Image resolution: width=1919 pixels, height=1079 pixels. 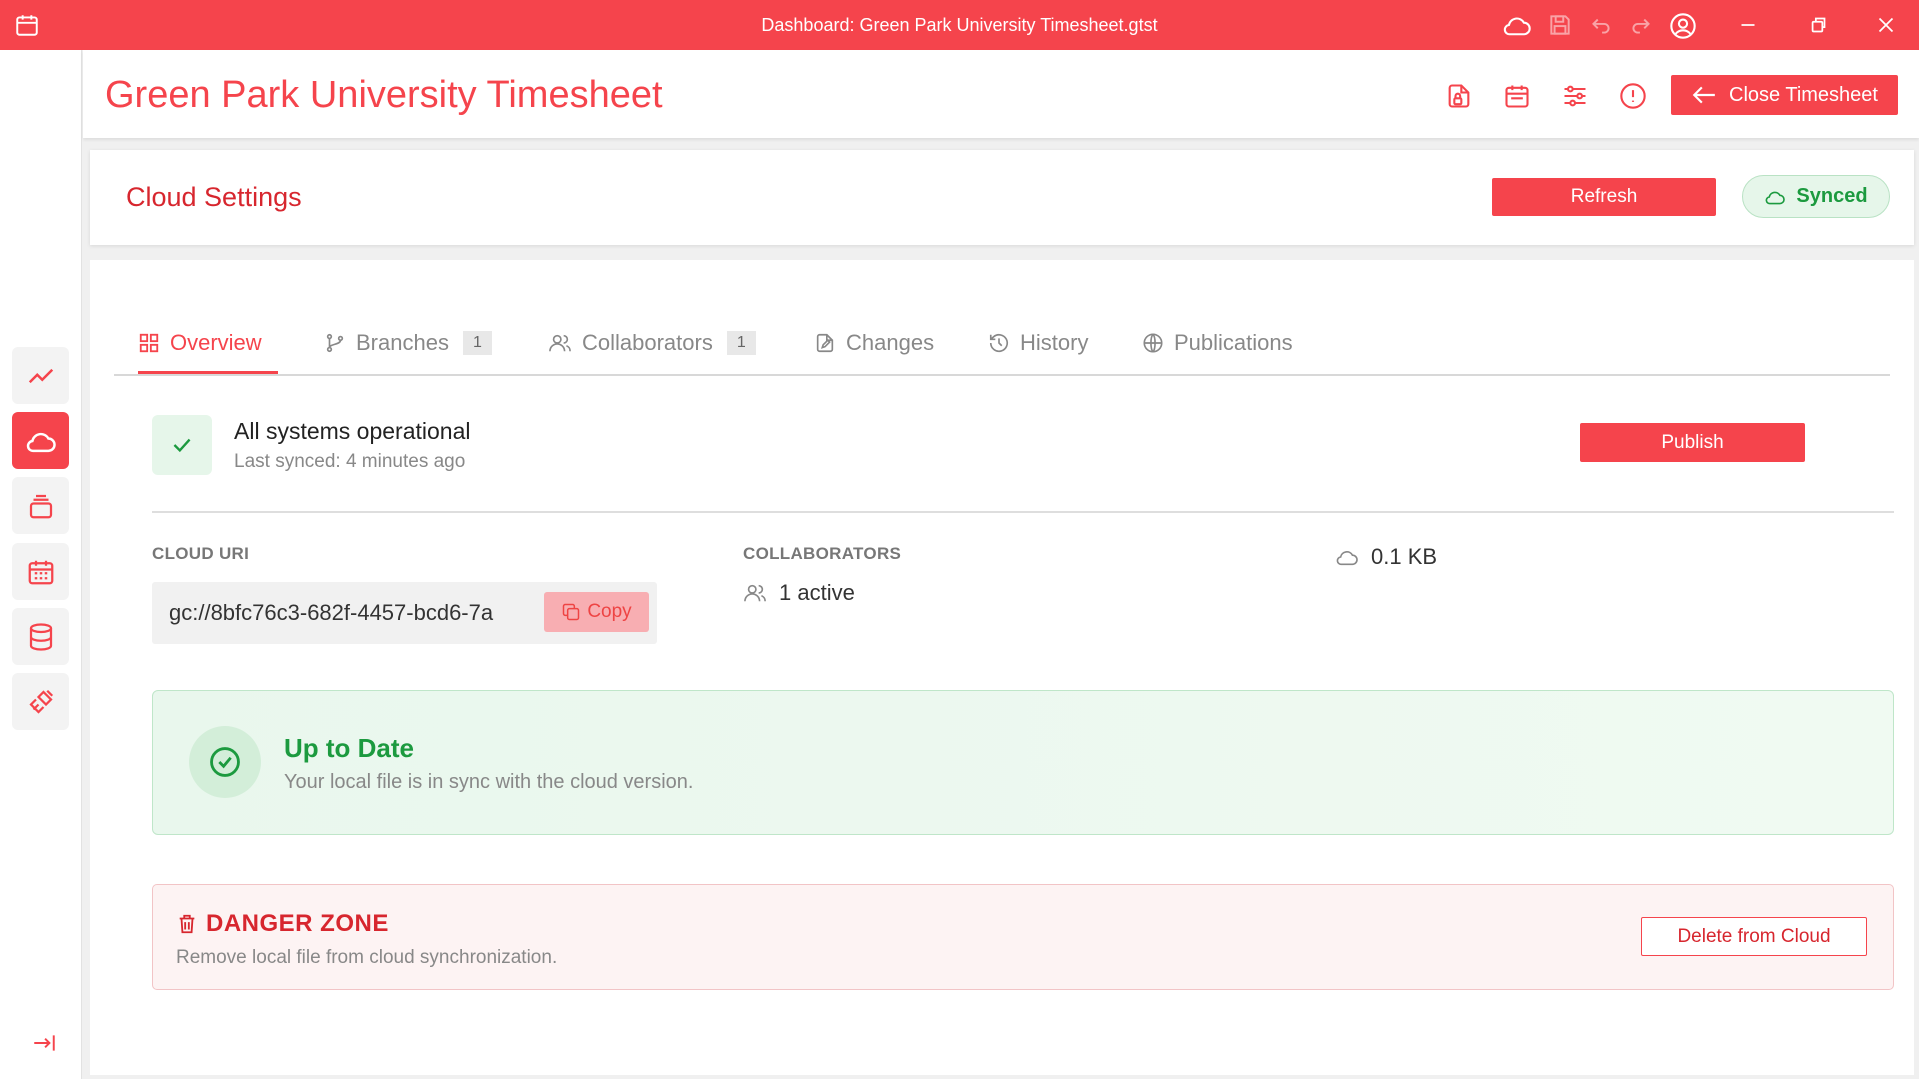 I want to click on sidebar, so click(x=41, y=564).